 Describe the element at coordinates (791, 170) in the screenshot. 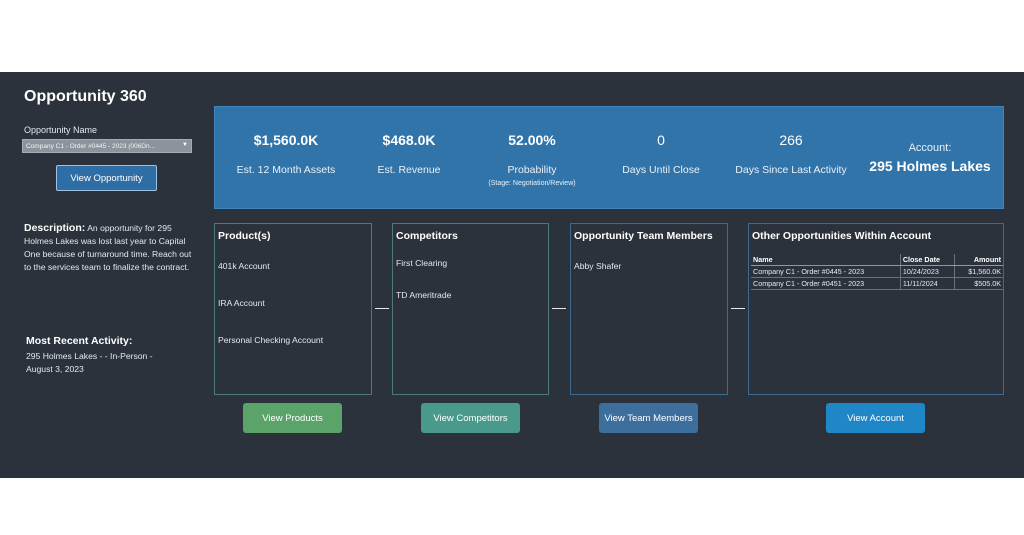

I see `kpi-label: Days Since Last Activity` at that location.